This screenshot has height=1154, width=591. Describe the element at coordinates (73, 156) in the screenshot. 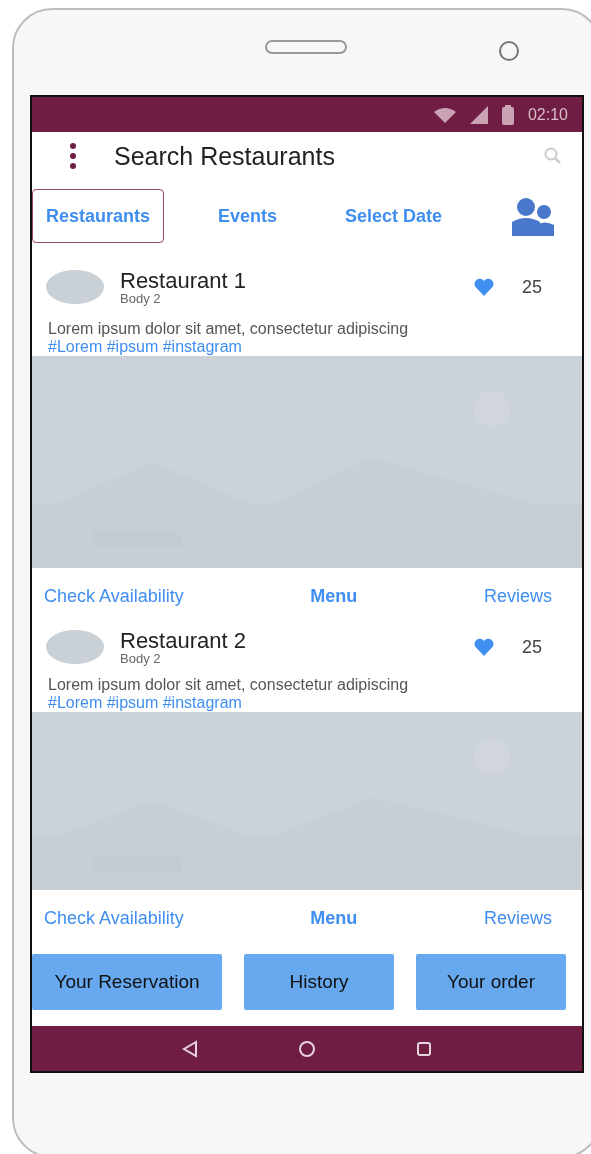

I see `menu-icon` at that location.